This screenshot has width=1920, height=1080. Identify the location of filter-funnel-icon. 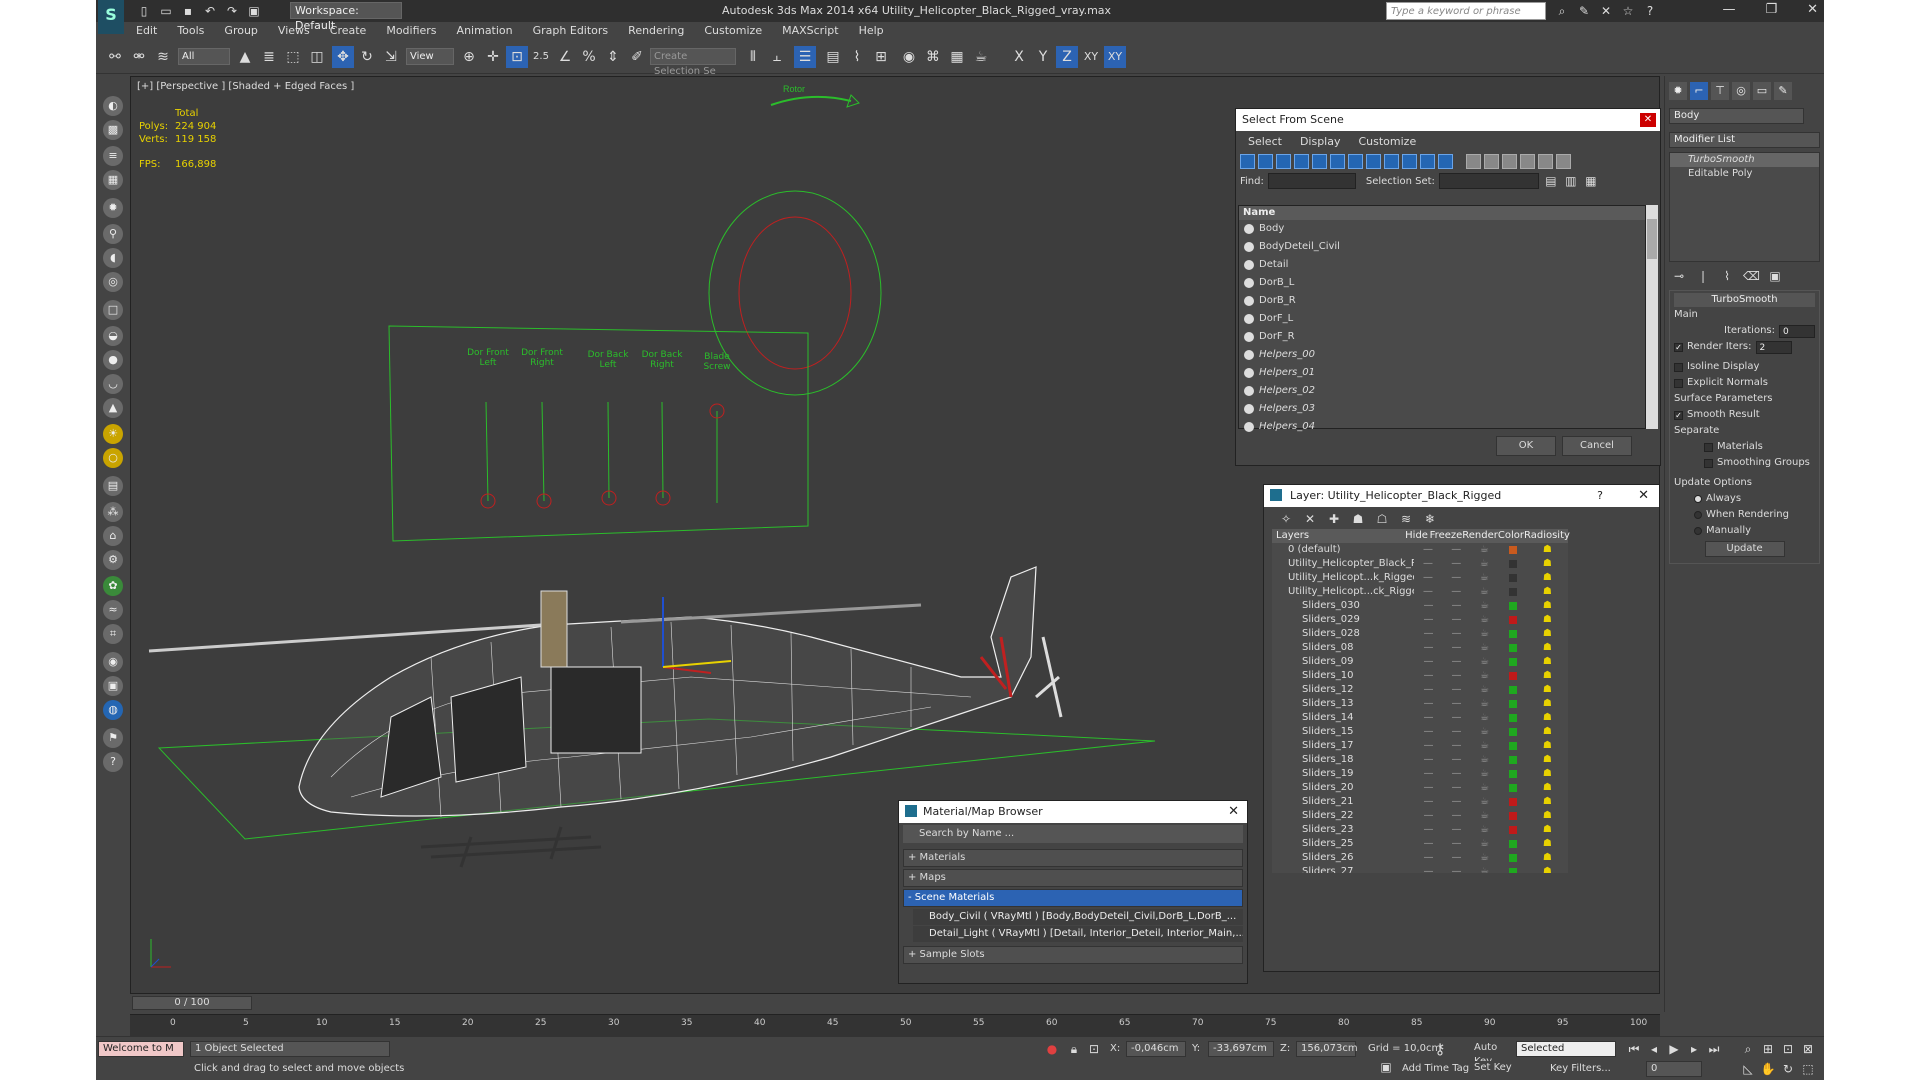
(1527, 161).